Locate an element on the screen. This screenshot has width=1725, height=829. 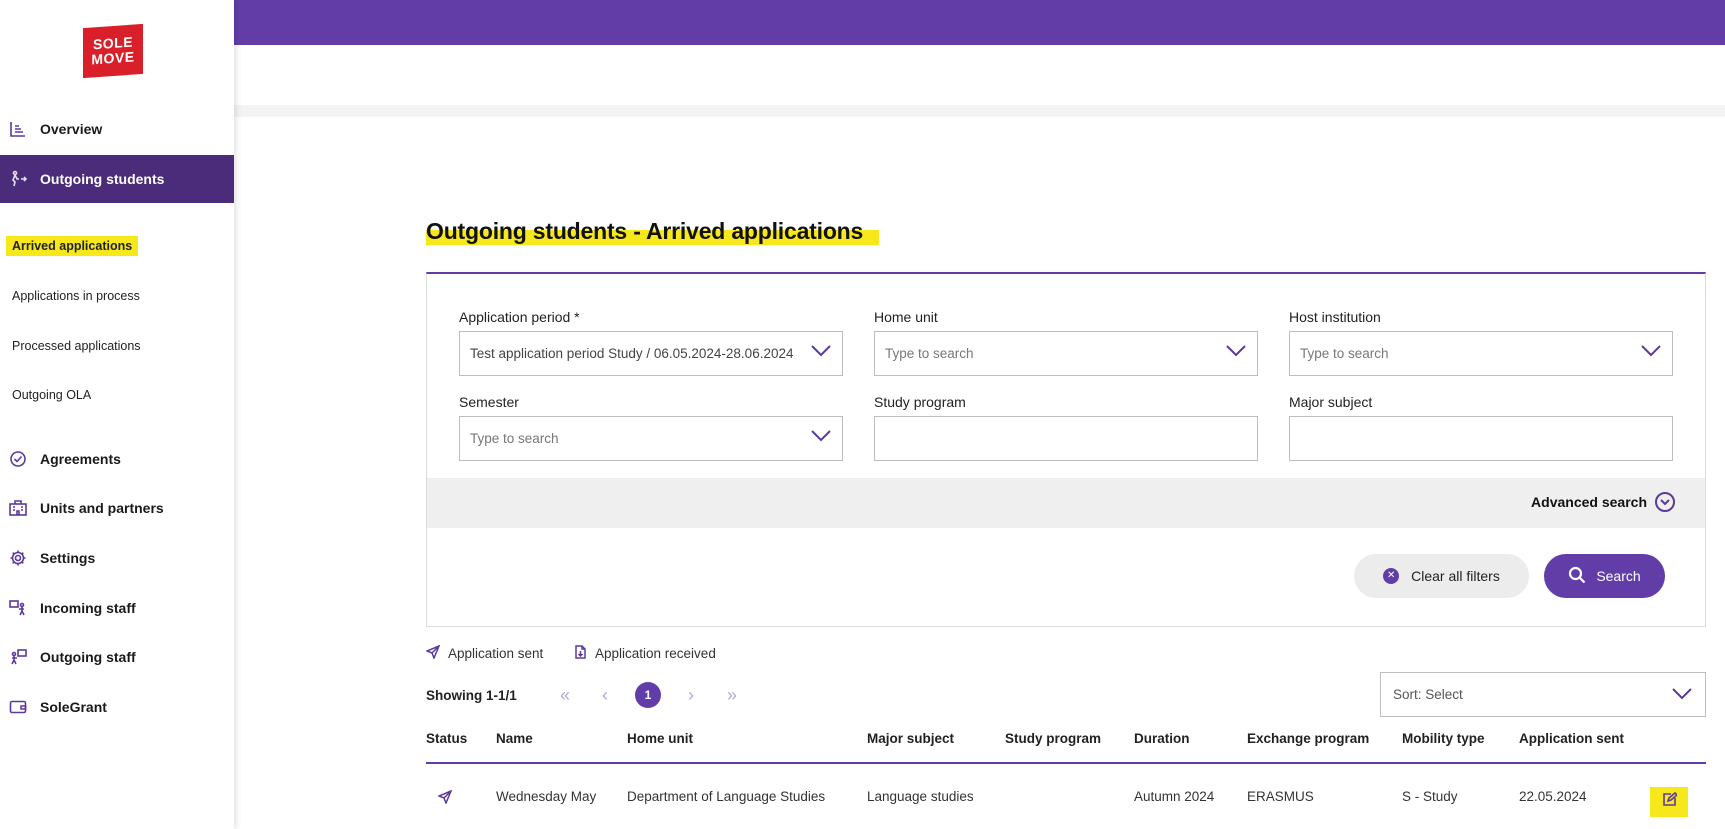
field-label: Major subject is located at coordinates (1331, 402).